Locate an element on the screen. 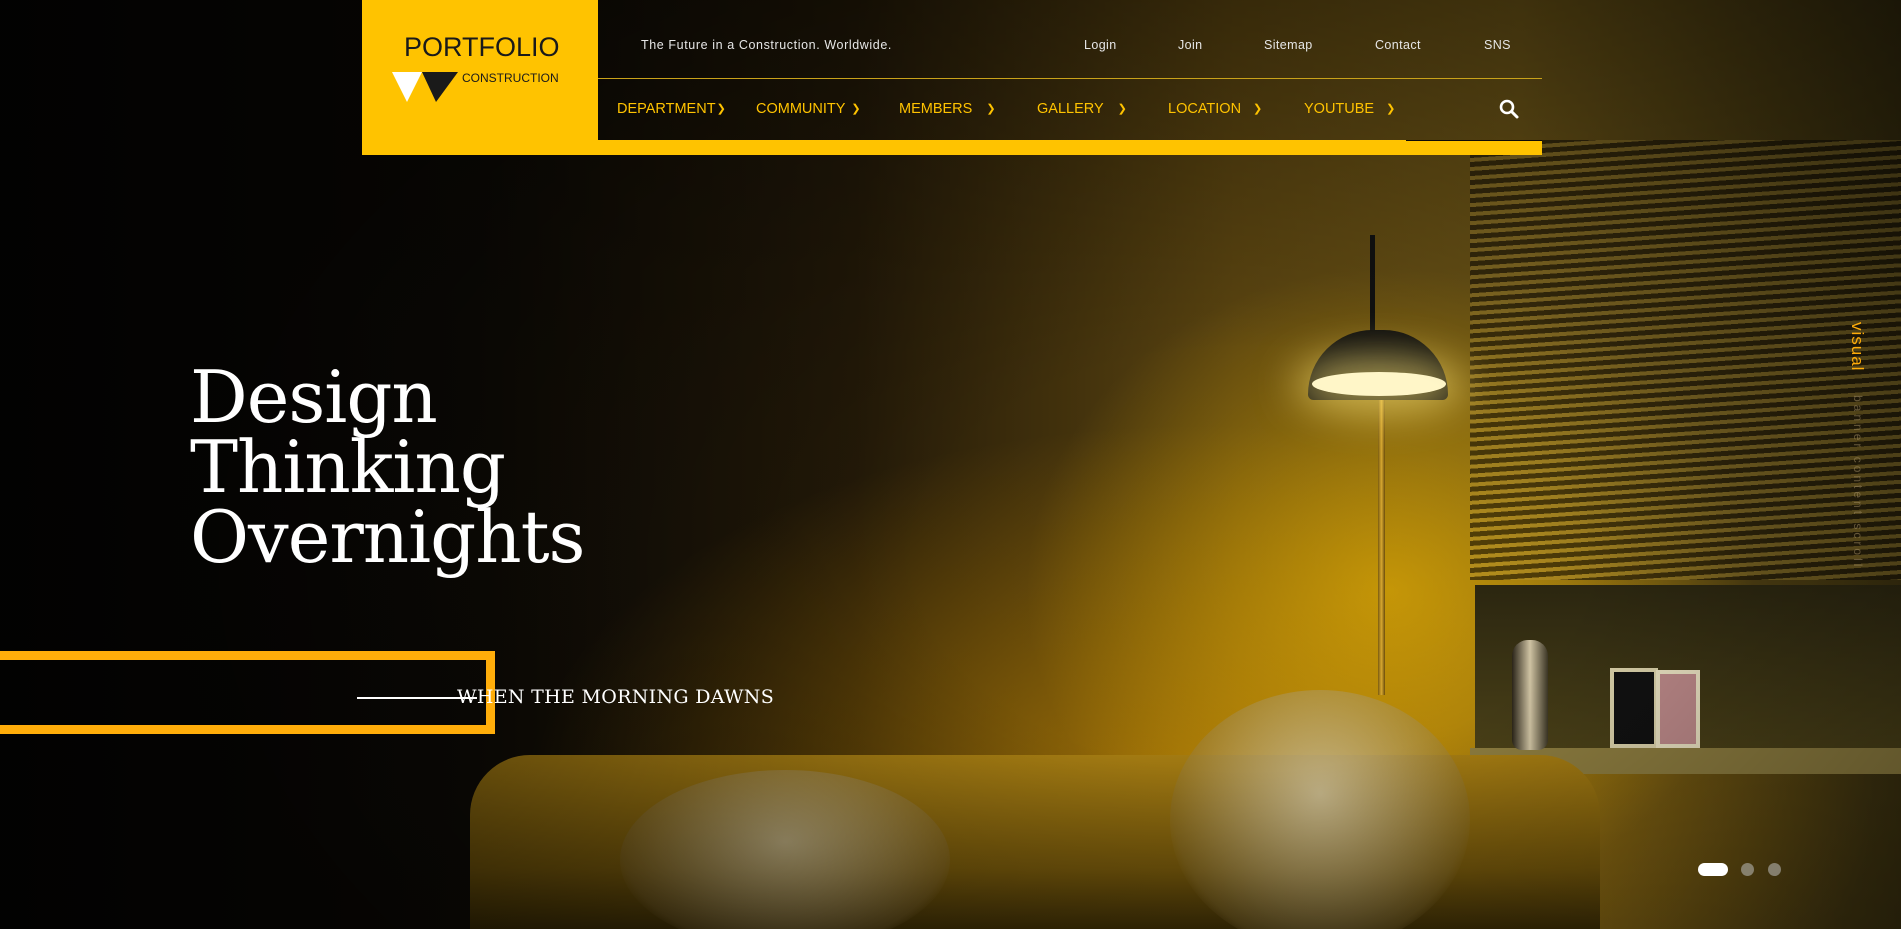 This screenshot has height=929, width=1901. nav-item-members: MEMBERS ❯ is located at coordinates (947, 109).